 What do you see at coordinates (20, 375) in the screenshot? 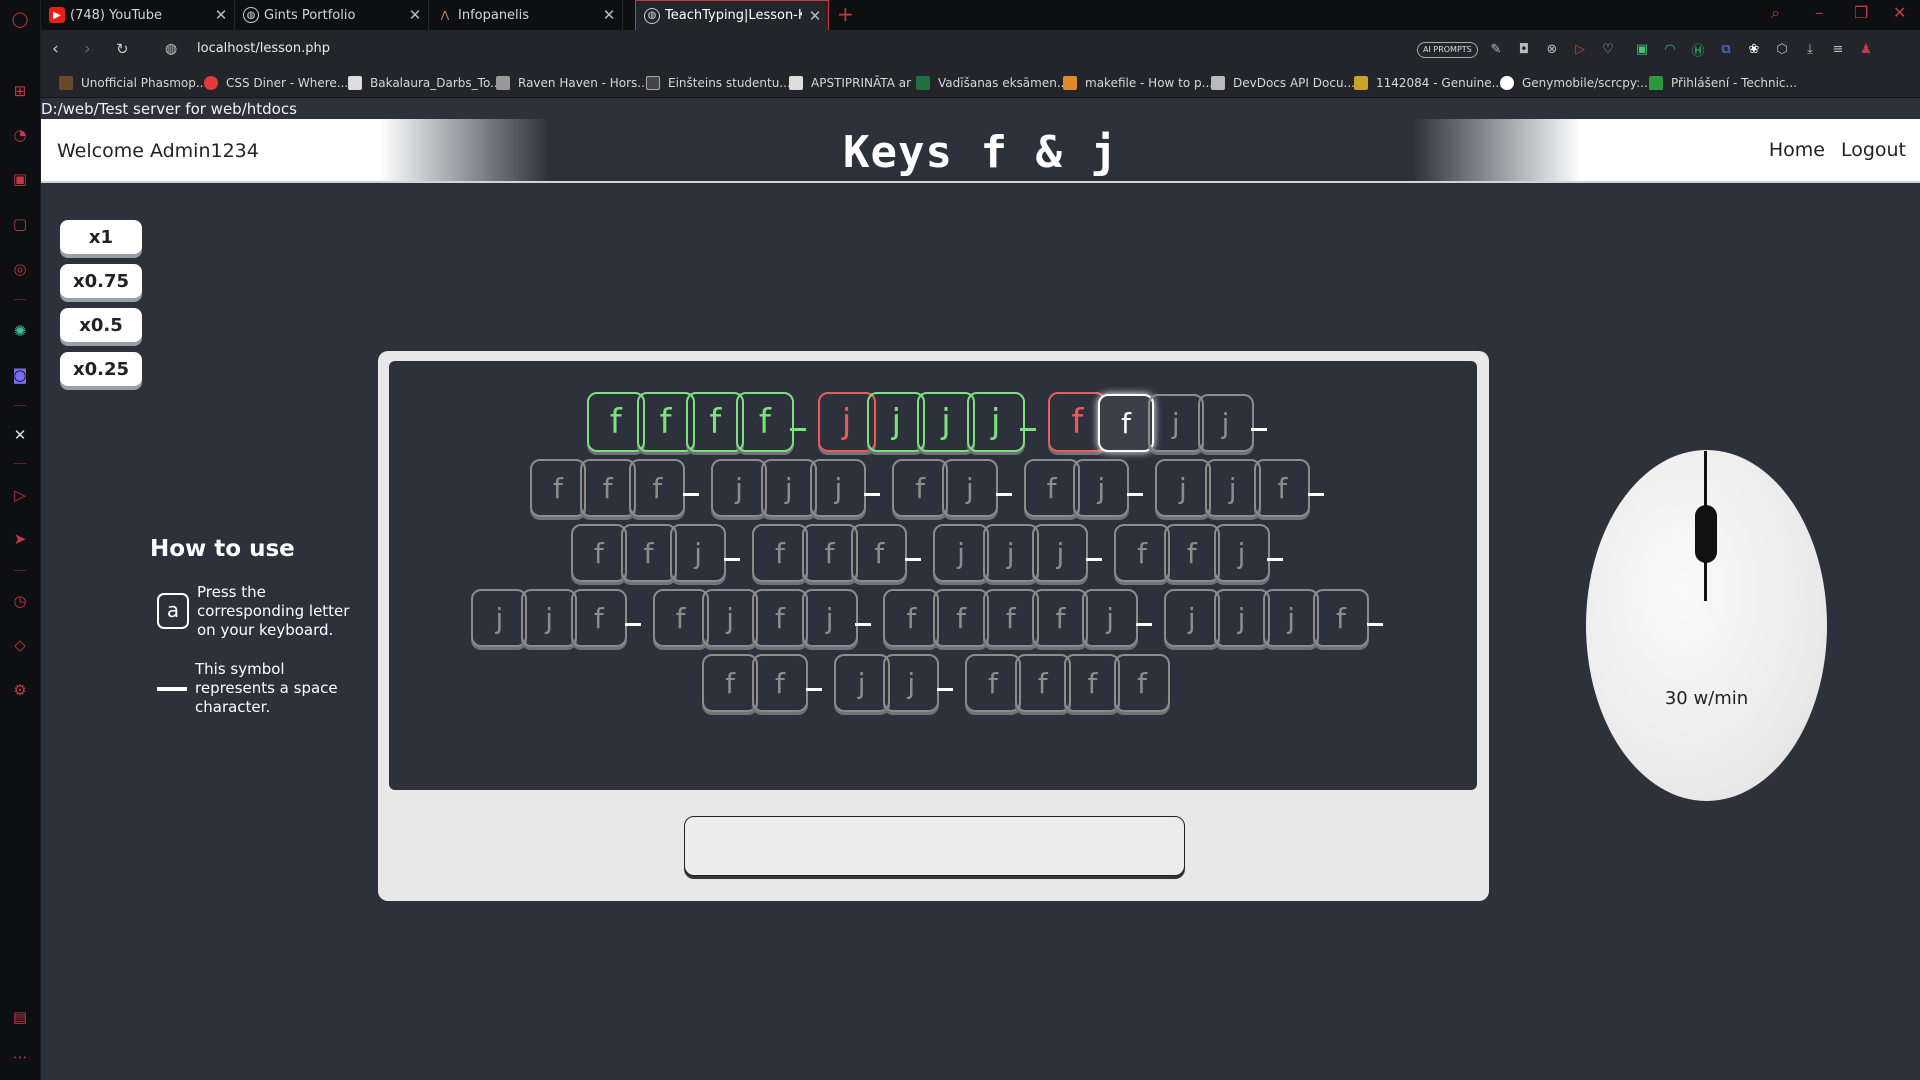
I see `cs-icon: ◙` at bounding box center [20, 375].